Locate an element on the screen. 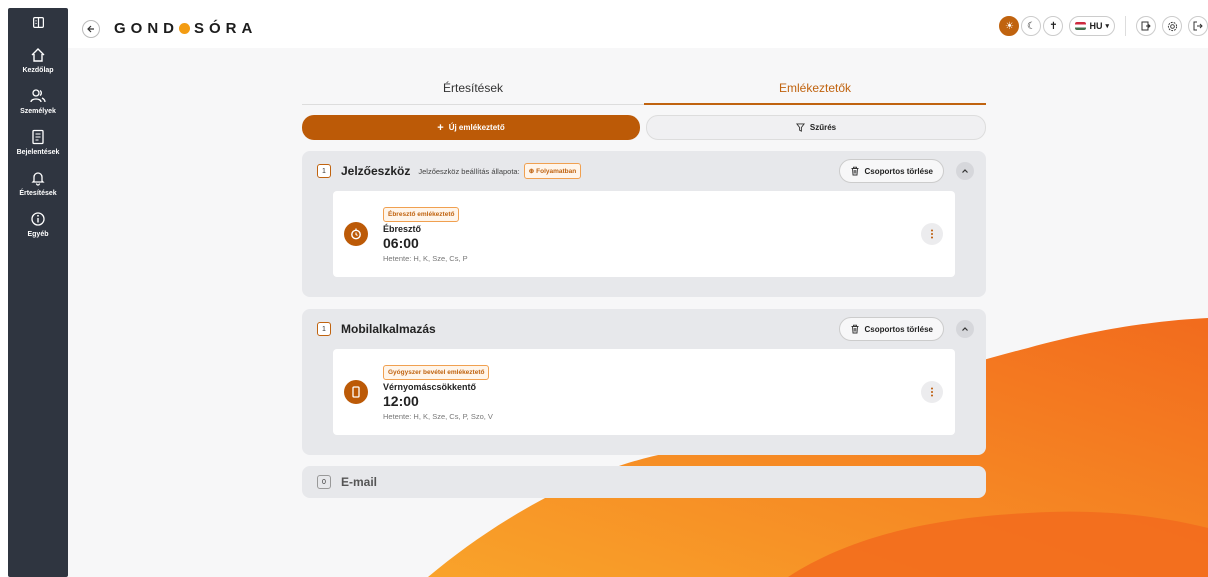  logout-icon is located at coordinates (1198, 26).